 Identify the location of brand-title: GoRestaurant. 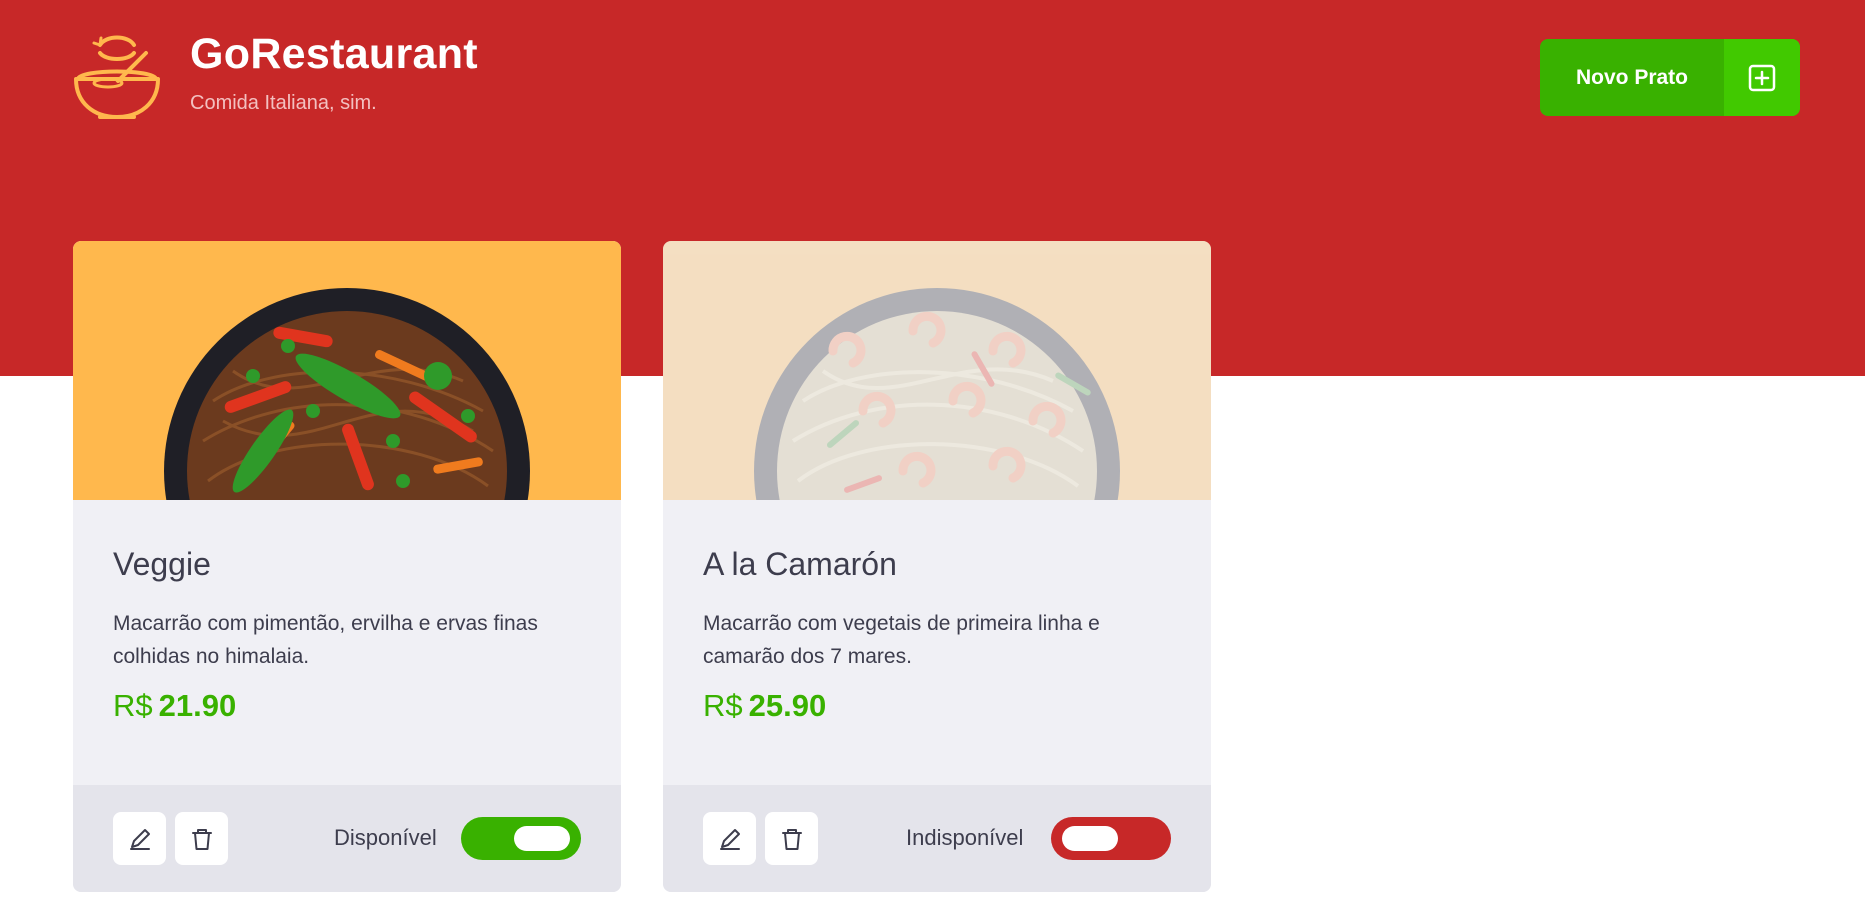
(334, 54).